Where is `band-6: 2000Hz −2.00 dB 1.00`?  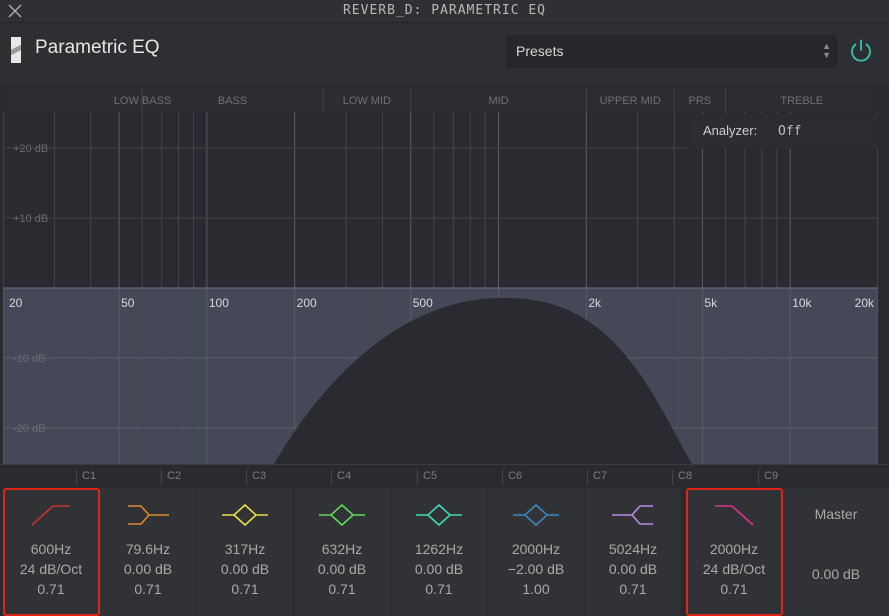 band-6: 2000Hz −2.00 dB 1.00 is located at coordinates (536, 552).